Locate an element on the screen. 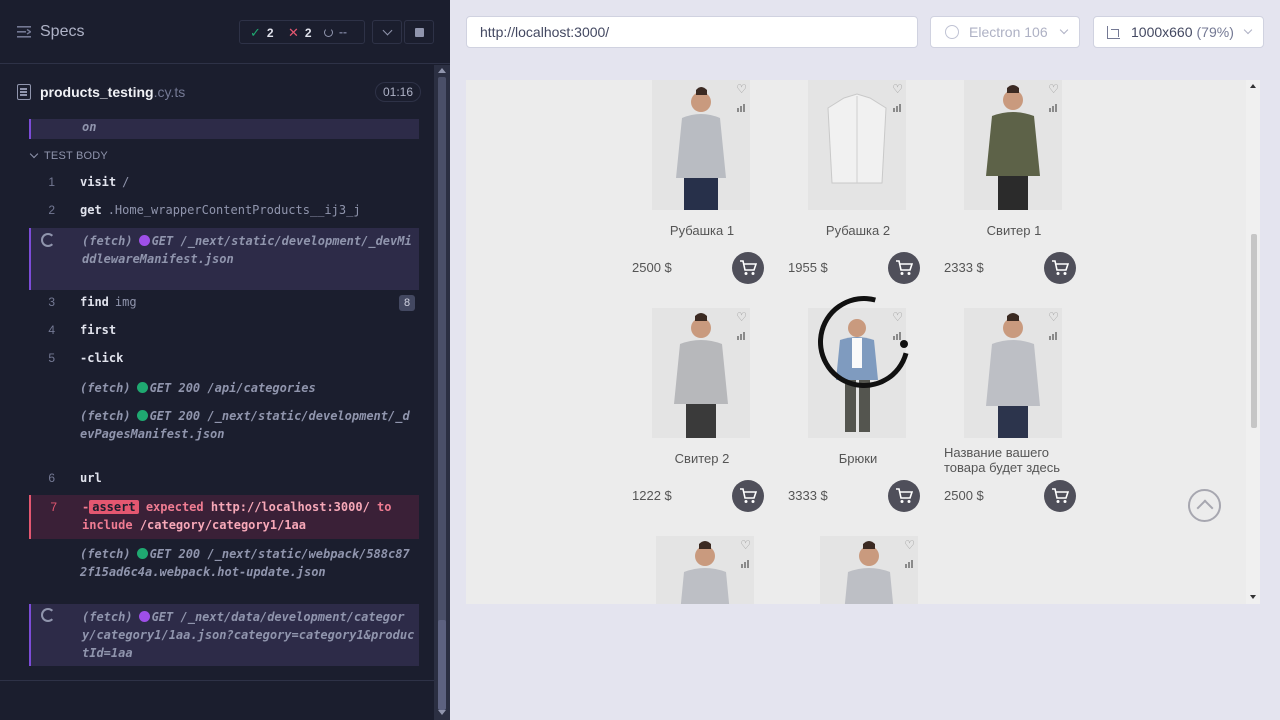  product-name: Рубашка 2 is located at coordinates (858, 230).